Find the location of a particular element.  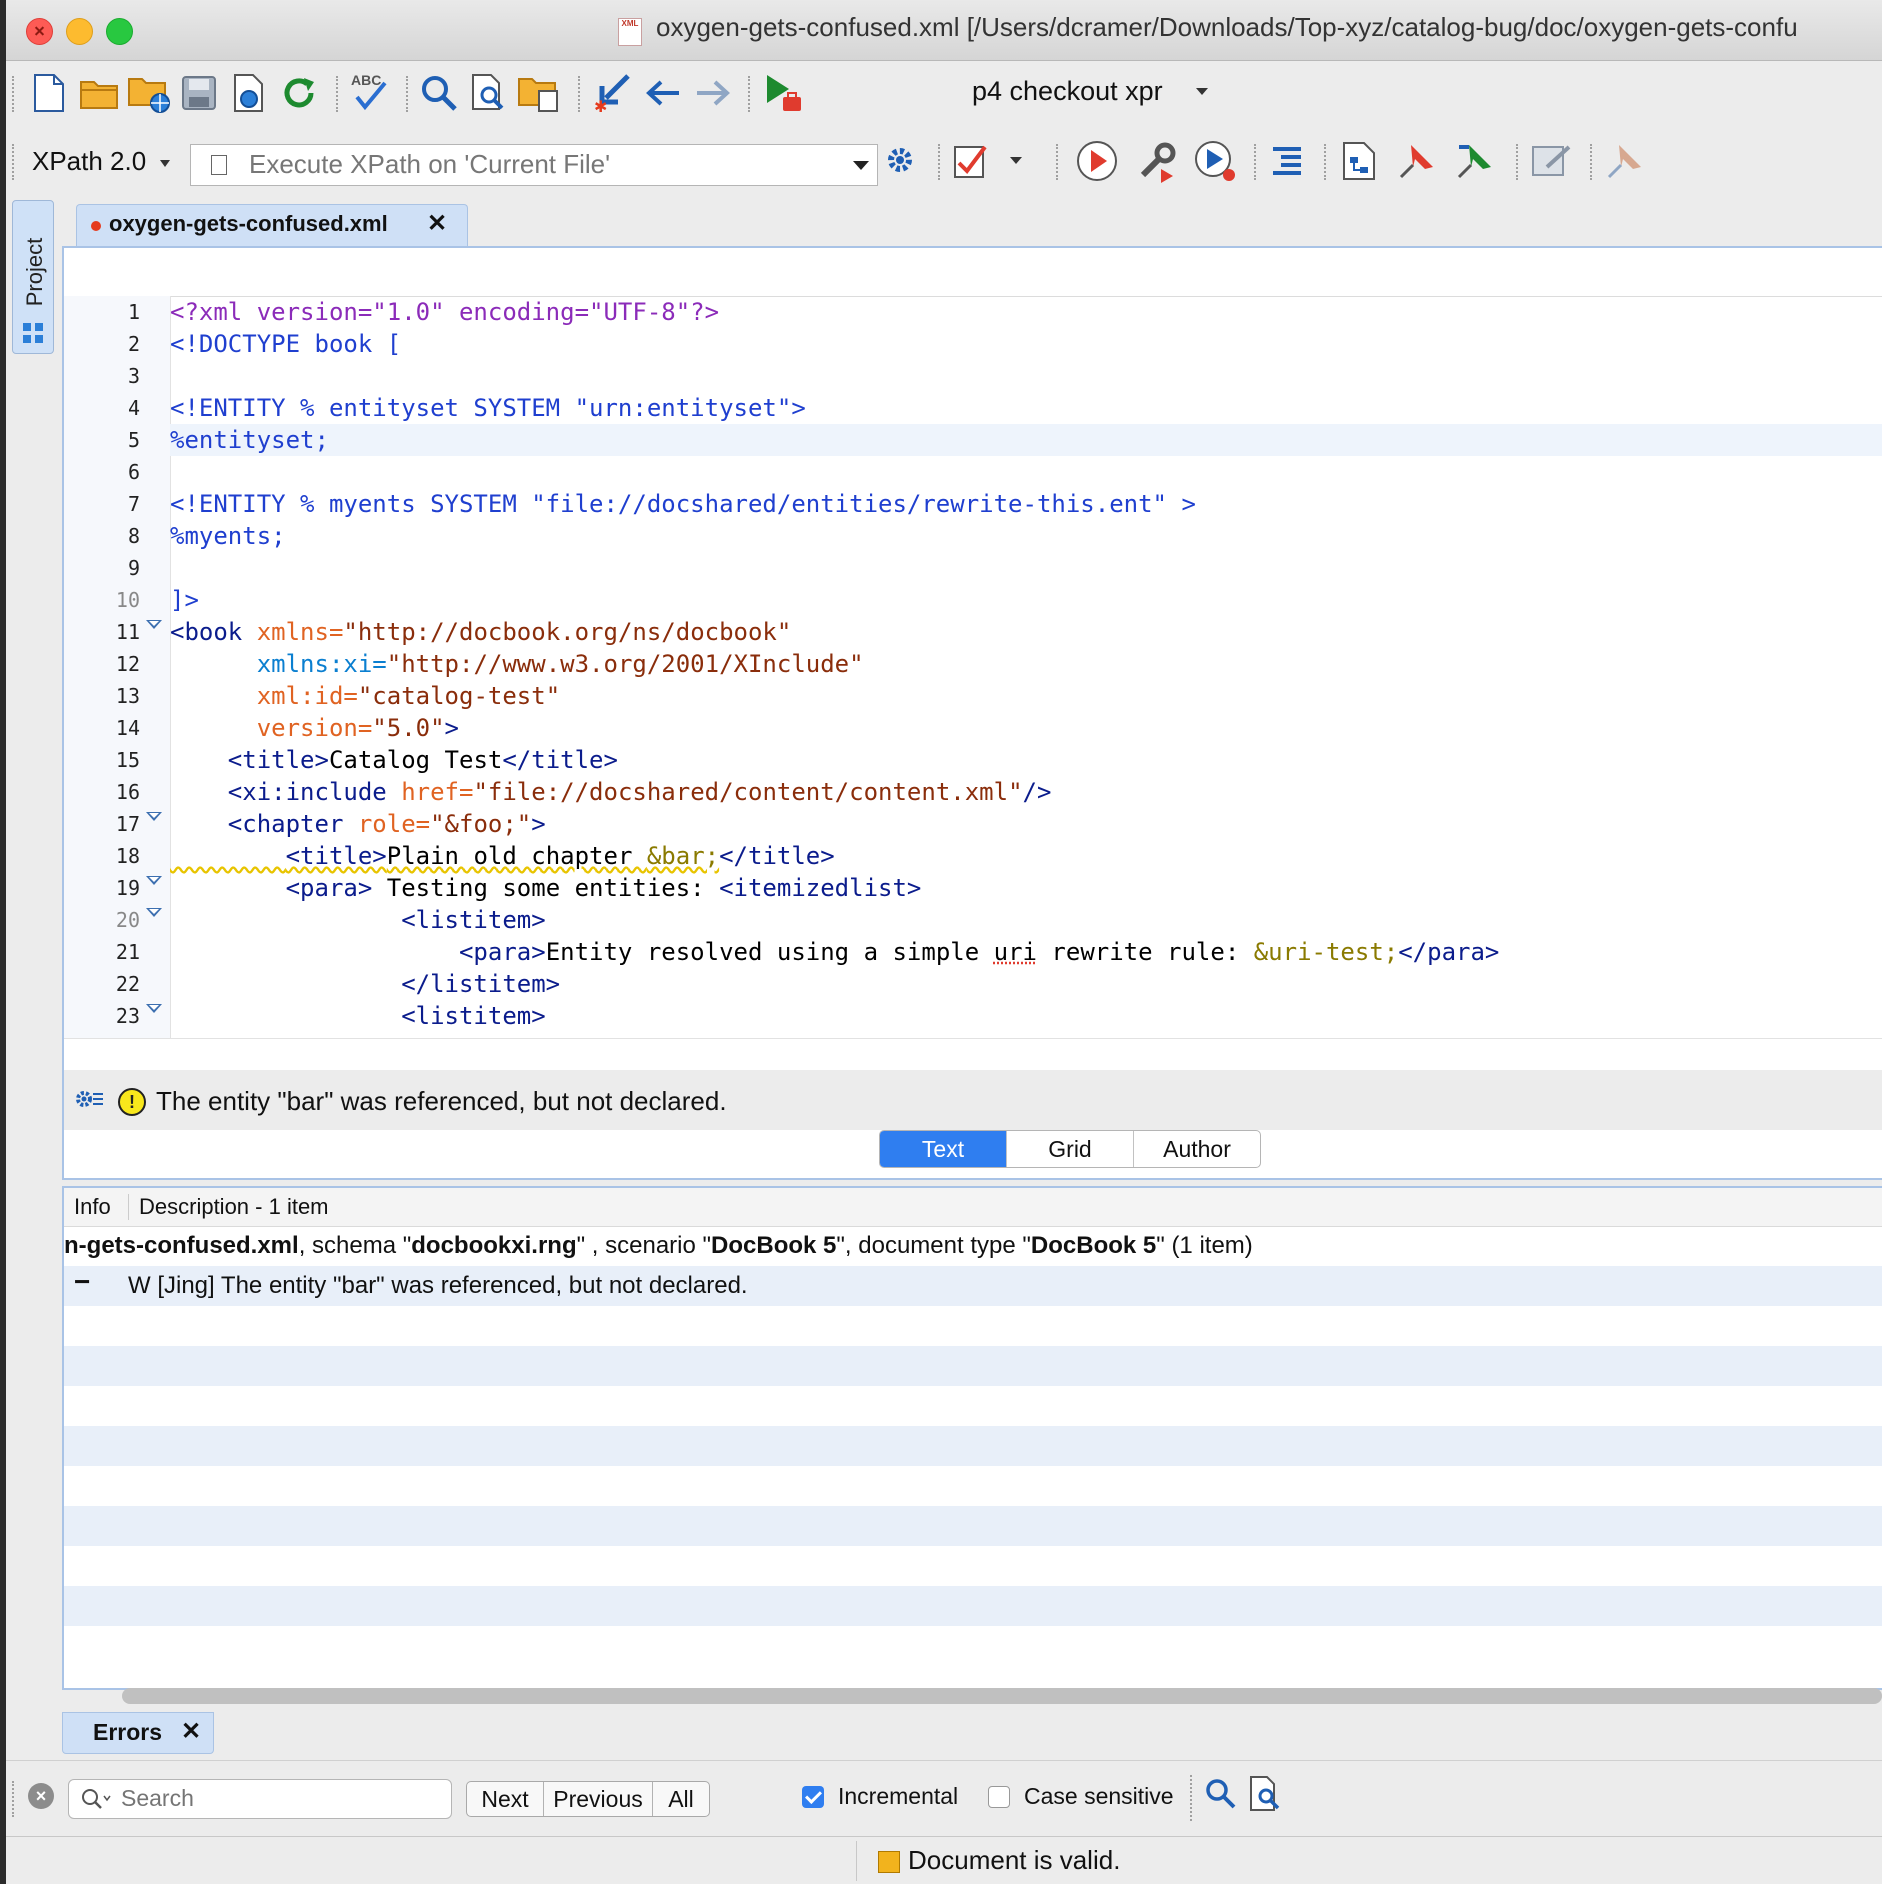

tab-oxygen-gets-confused: oxygen-gets-confused.xml ✕ is located at coordinates (272, 225).